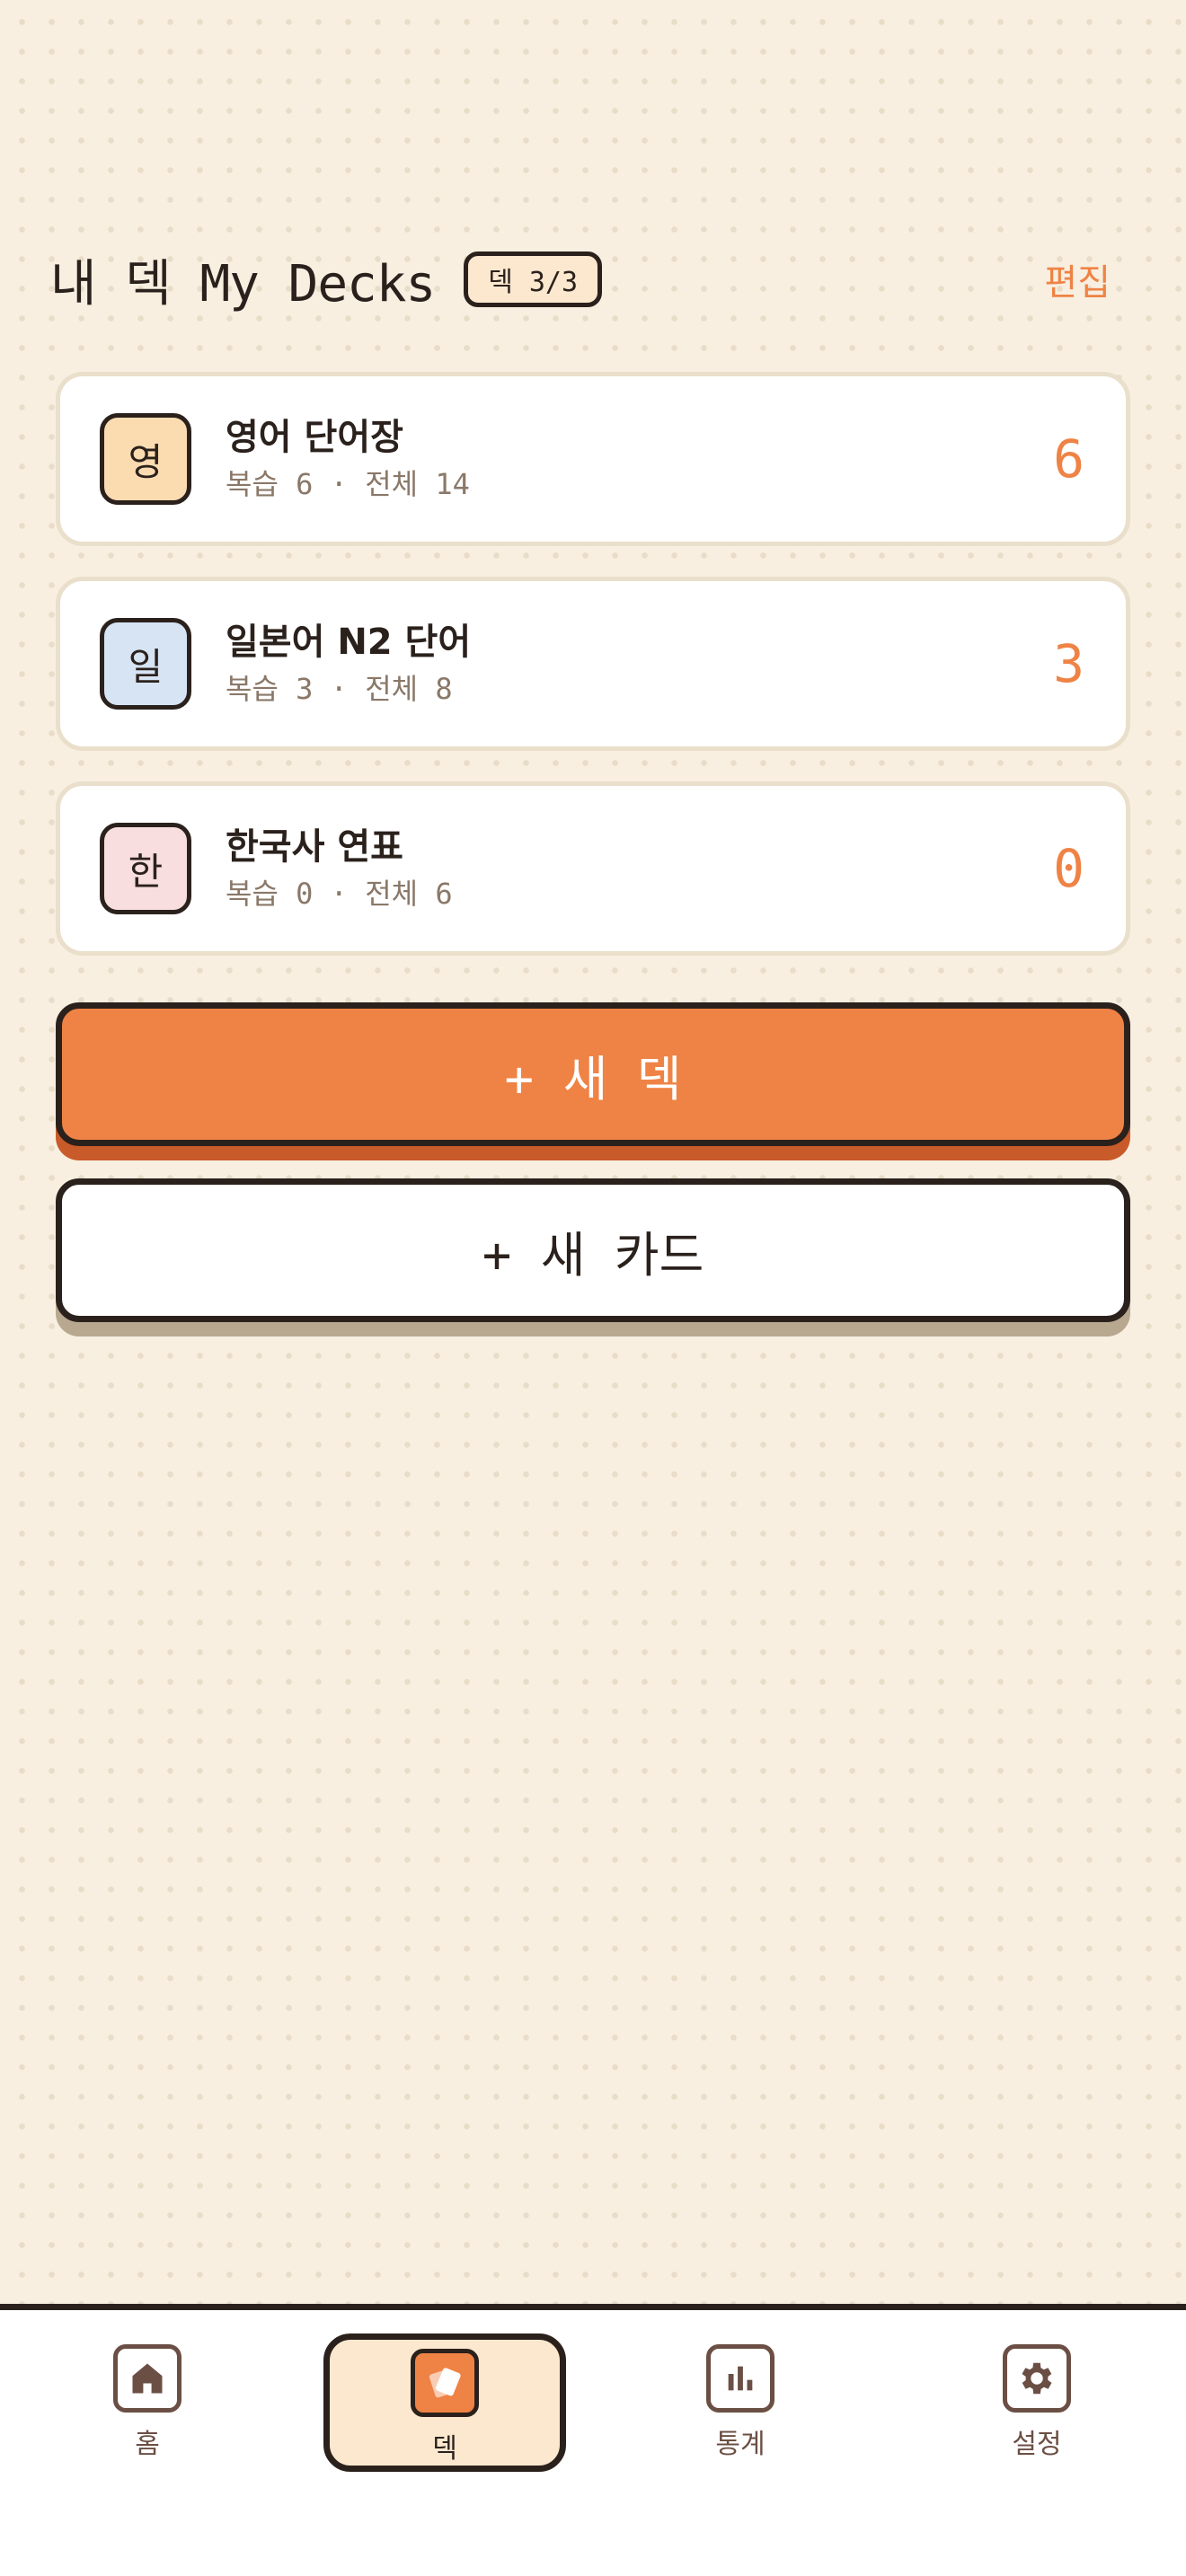 The image size is (1186, 2576). Describe the element at coordinates (593, 2440) in the screenshot. I see `bottom-nav: 홈 덱 통계 설정` at that location.